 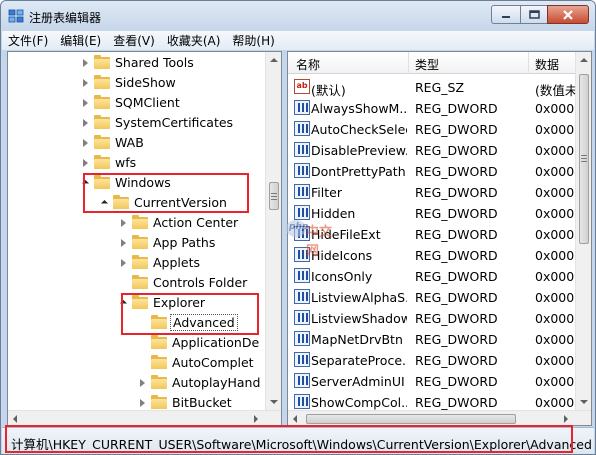 What do you see at coordinates (274, 196) in the screenshot?
I see `tree-scroll-thumb` at bounding box center [274, 196].